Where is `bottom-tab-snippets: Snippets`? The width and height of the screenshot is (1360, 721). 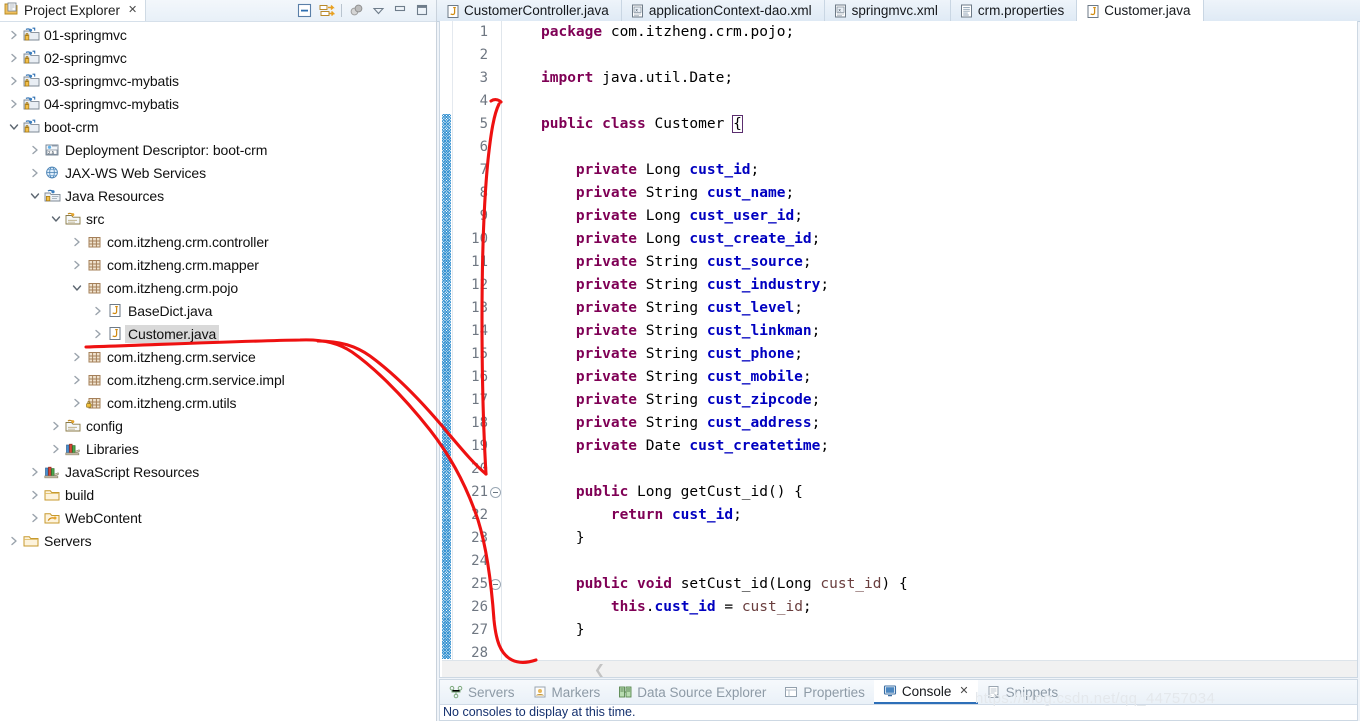
bottom-tab-snippets: Snippets is located at coordinates (1023, 692).